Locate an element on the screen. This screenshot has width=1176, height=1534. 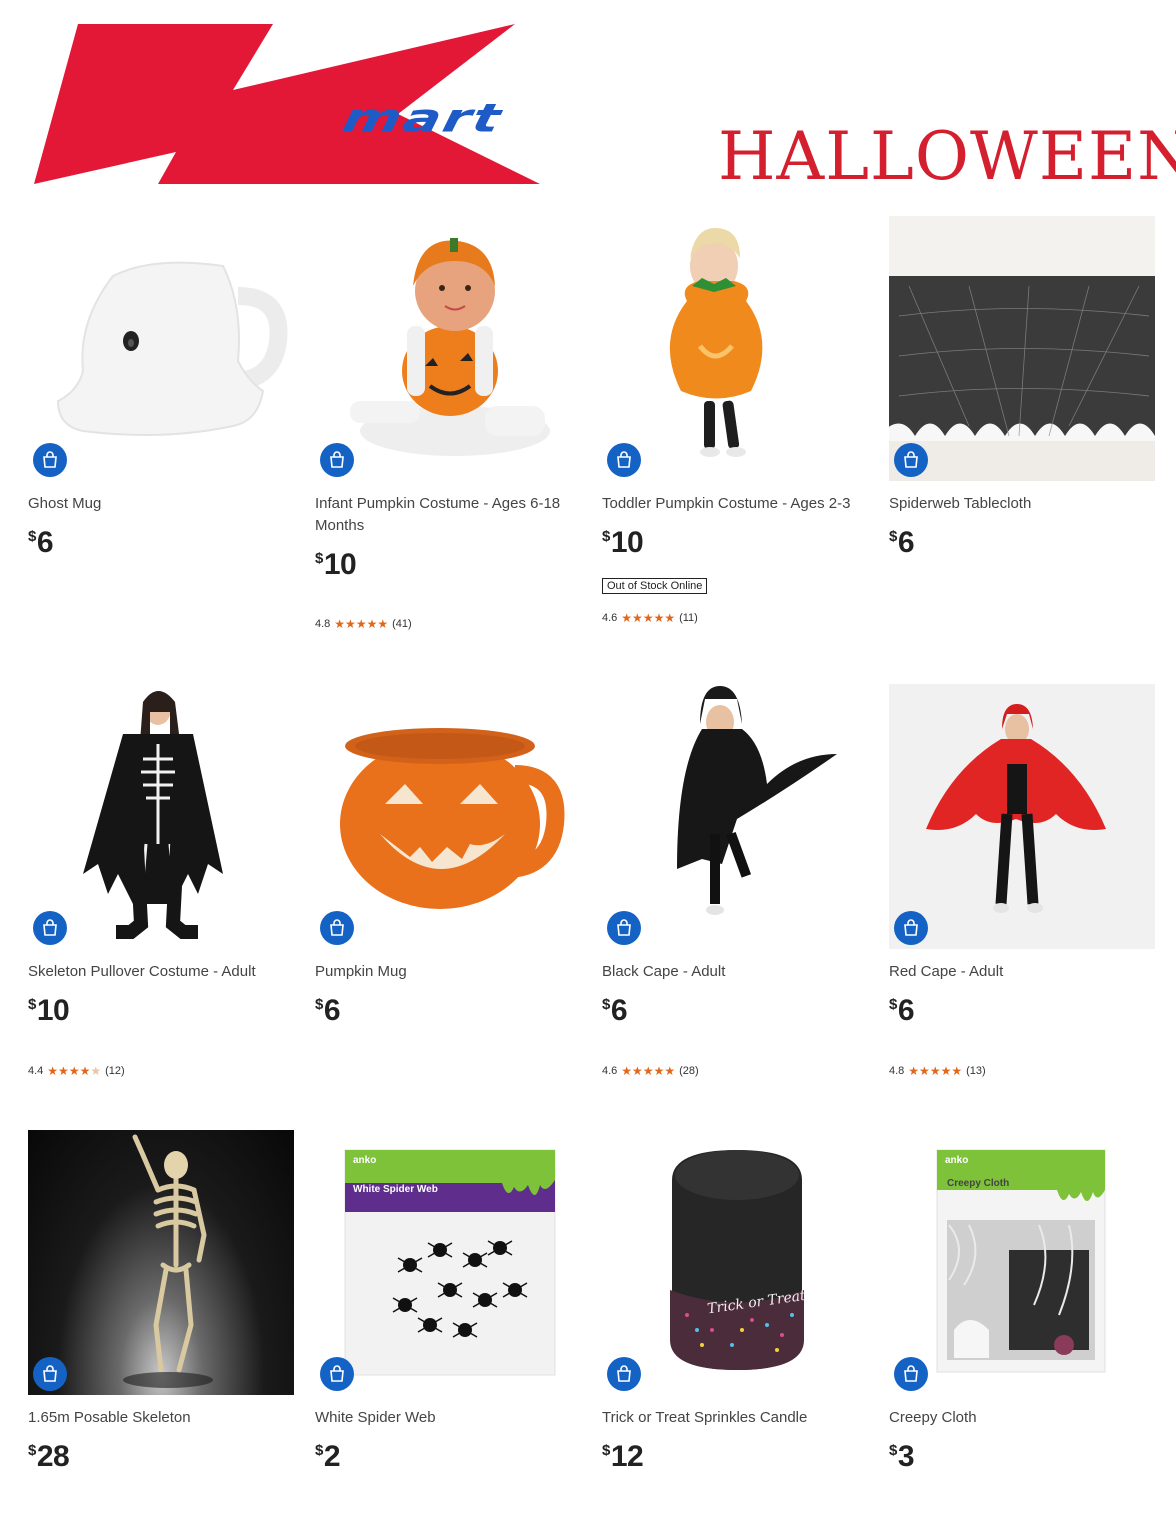
product-title: White Spider Web is located at coordinates (446, 1418).